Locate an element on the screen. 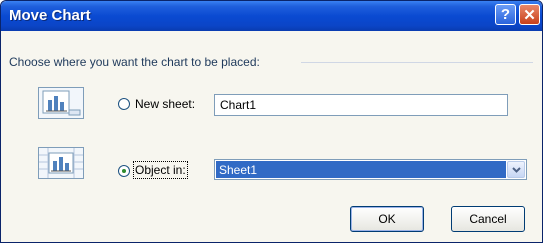 Image resolution: width=543 pixels, height=243 pixels. radio-selected-dot is located at coordinates (124, 171).